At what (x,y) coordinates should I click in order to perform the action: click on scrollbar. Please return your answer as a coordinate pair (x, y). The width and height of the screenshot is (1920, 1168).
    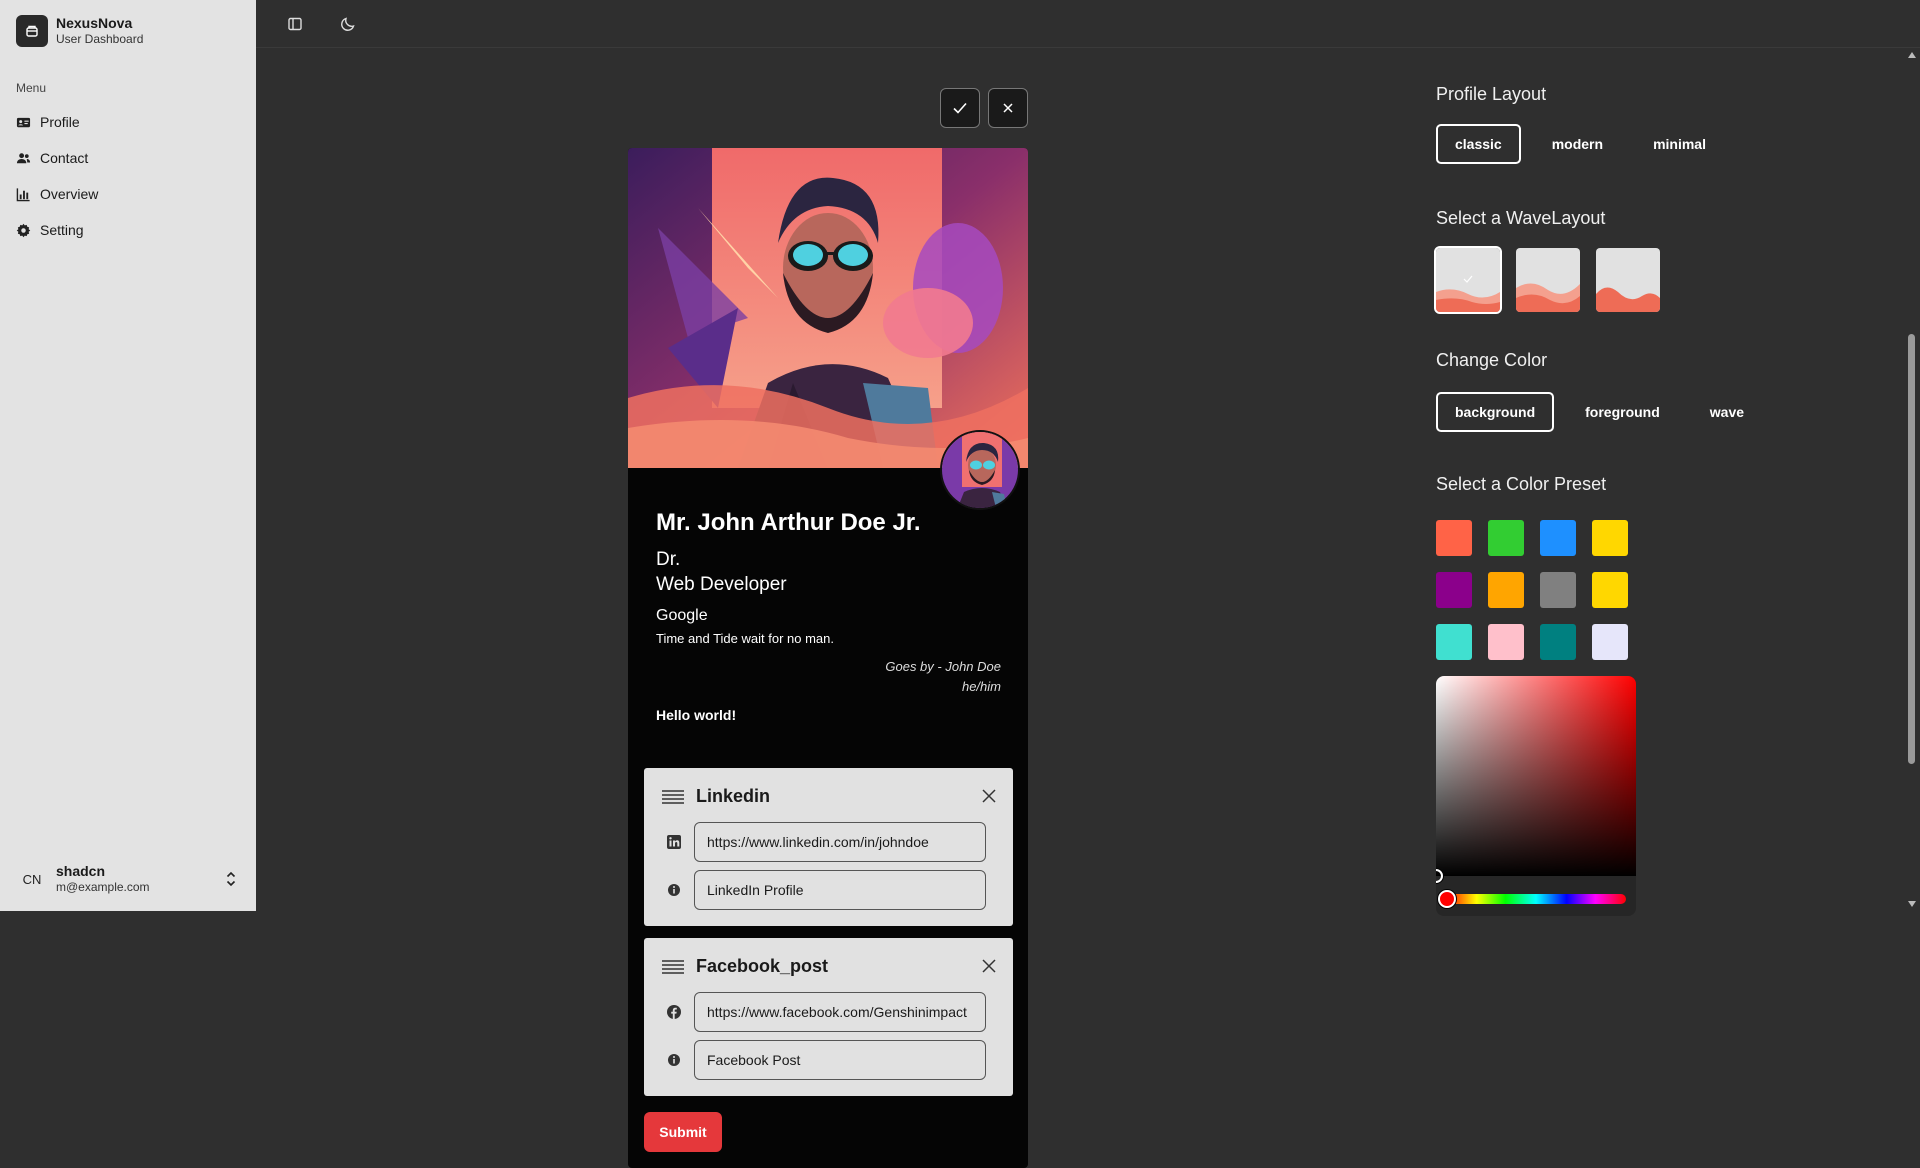
    Looking at the image, I should click on (1912, 479).